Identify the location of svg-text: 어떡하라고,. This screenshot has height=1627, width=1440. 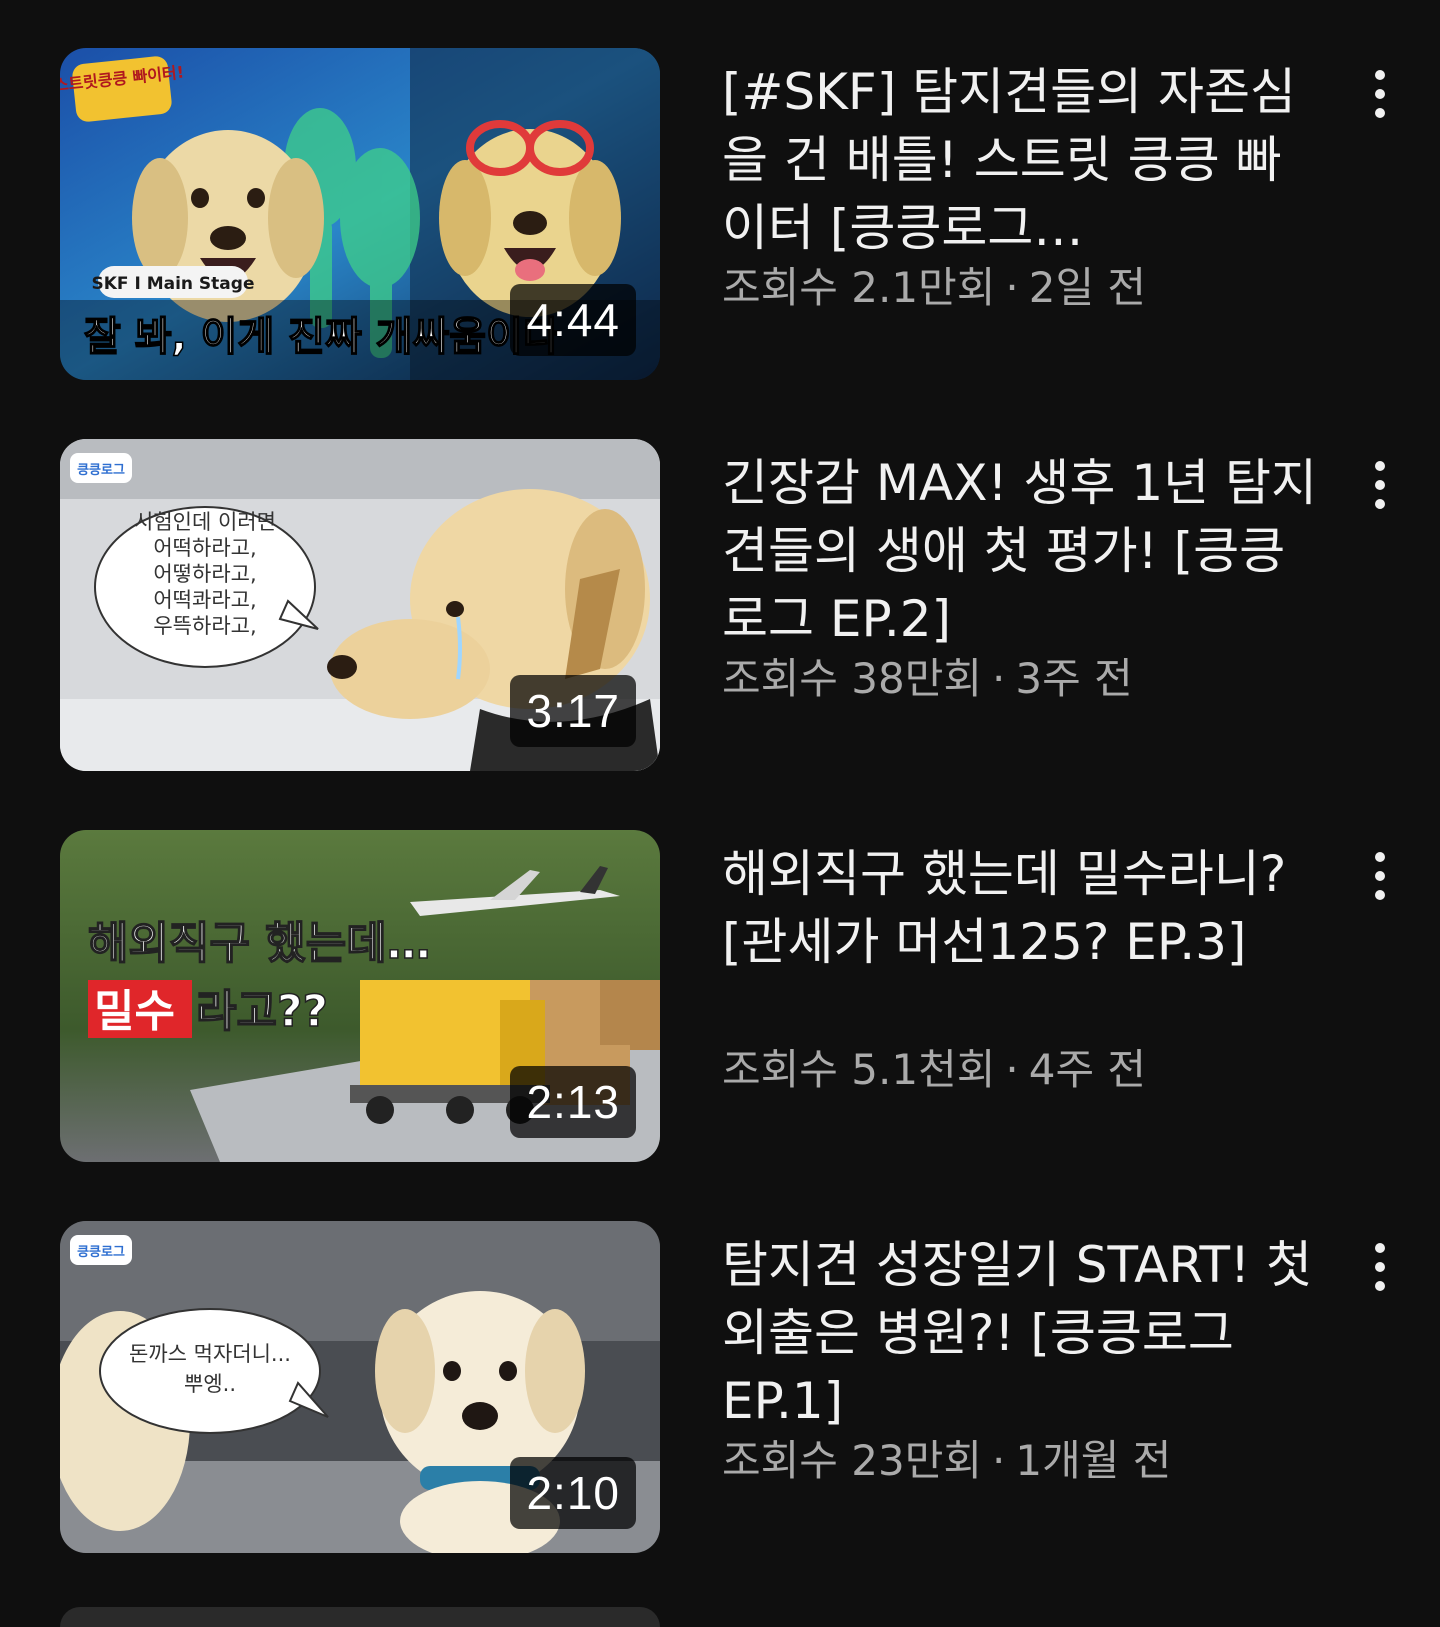
(204, 548).